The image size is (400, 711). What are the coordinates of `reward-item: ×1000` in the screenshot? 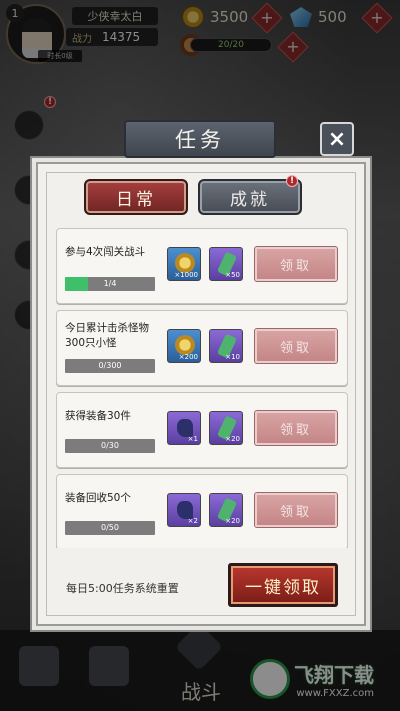 It's located at (184, 264).